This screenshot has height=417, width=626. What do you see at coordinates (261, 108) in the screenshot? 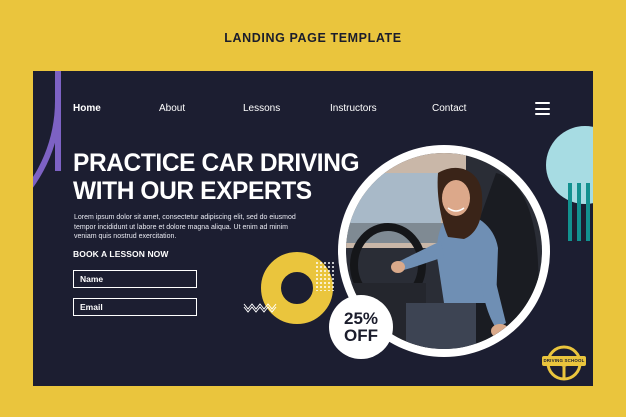
I see `nav-lessons: Lessons` at bounding box center [261, 108].